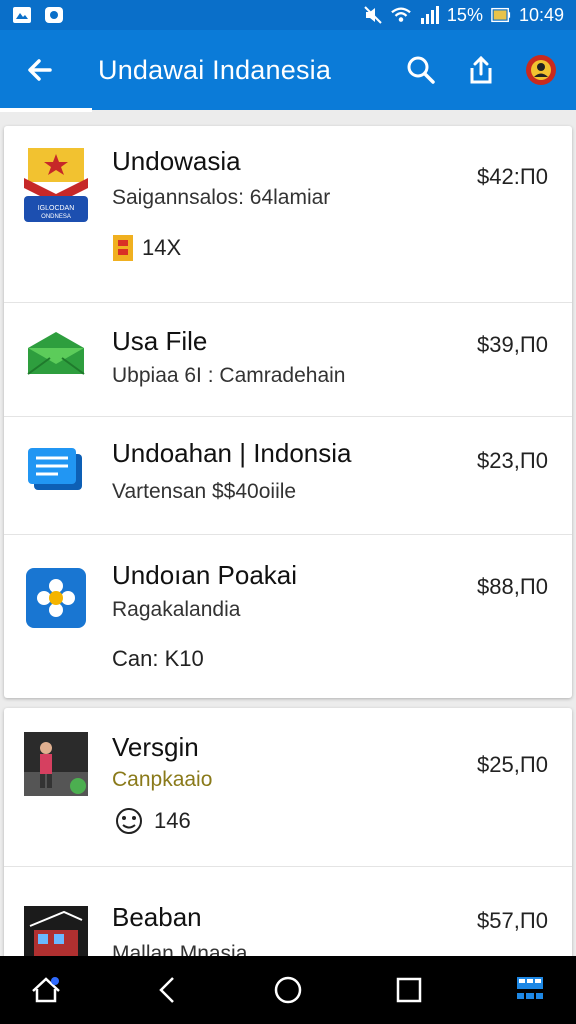 The image size is (576, 1024). Describe the element at coordinates (162, 779) in the screenshot. I see `item-subtitle: Canpkaaio` at that location.